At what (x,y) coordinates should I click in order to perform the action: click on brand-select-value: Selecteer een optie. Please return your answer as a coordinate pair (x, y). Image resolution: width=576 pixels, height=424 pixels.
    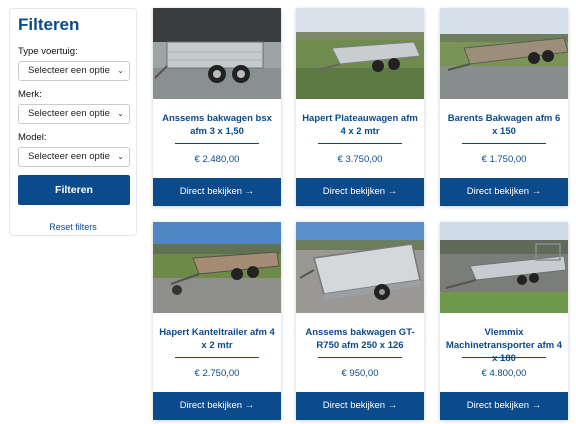
    Looking at the image, I should click on (69, 113).